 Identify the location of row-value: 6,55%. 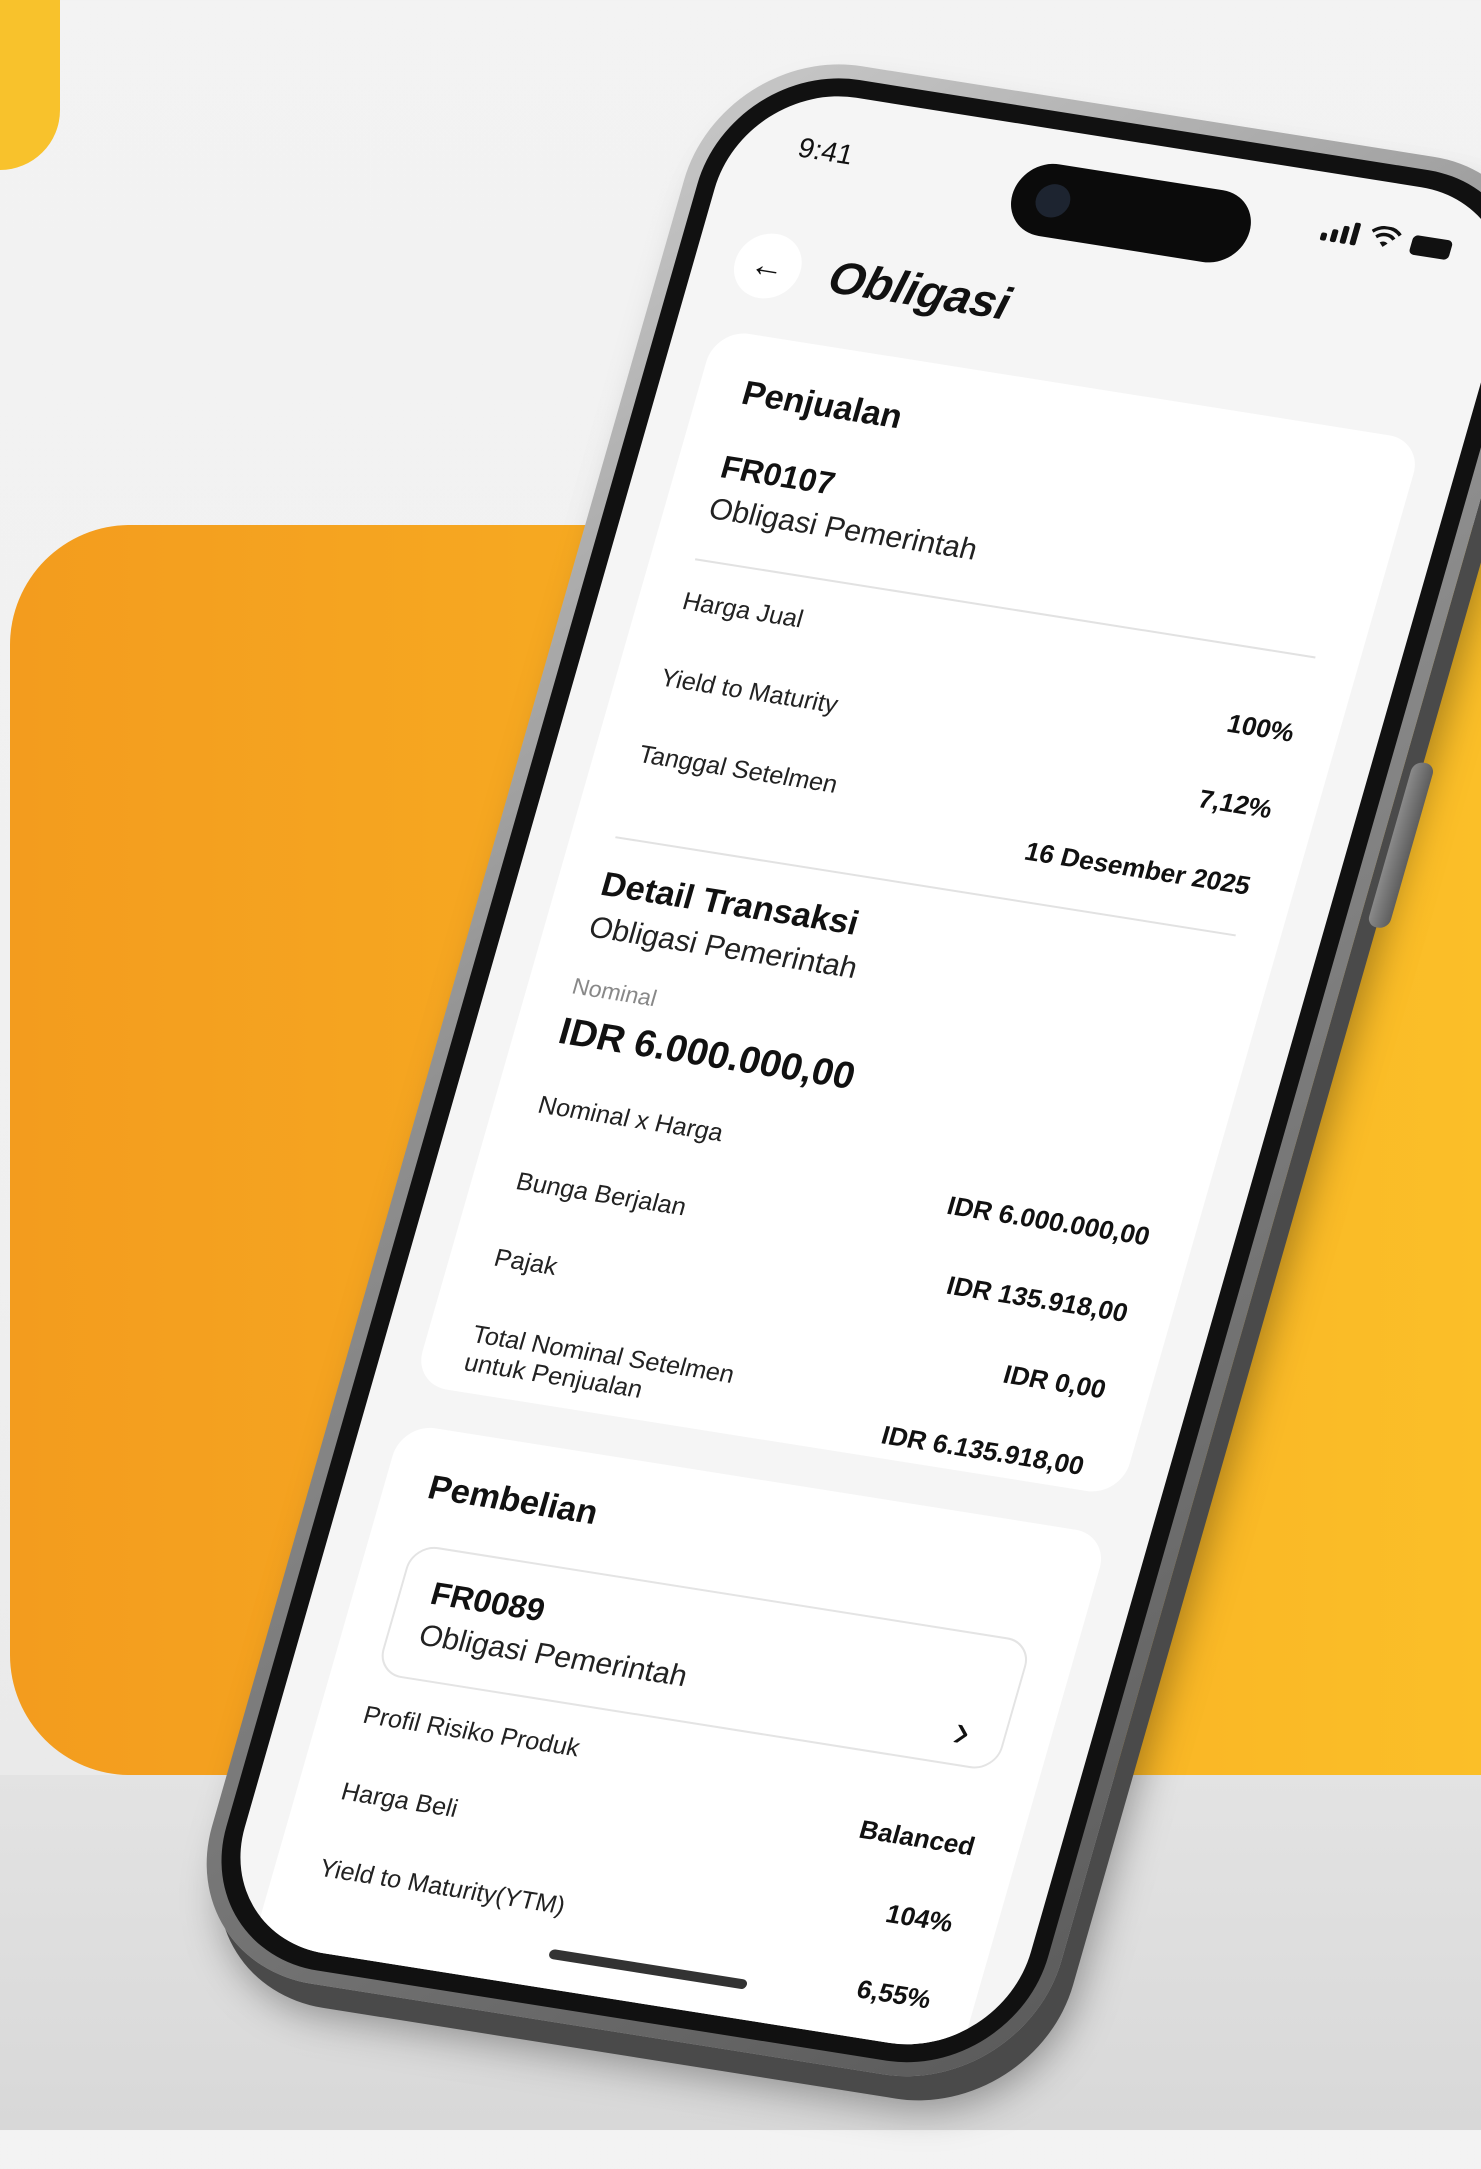
(894, 1994).